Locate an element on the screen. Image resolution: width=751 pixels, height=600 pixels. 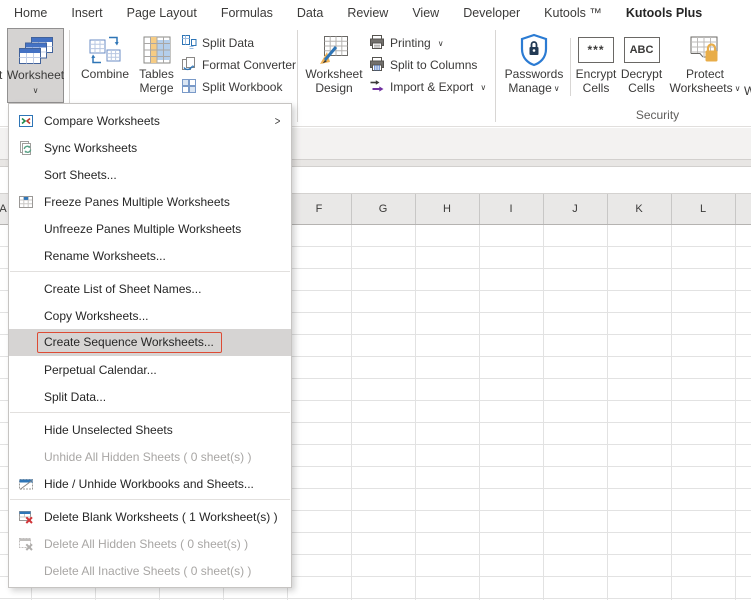
split-columns-icon is located at coordinates (377, 65).